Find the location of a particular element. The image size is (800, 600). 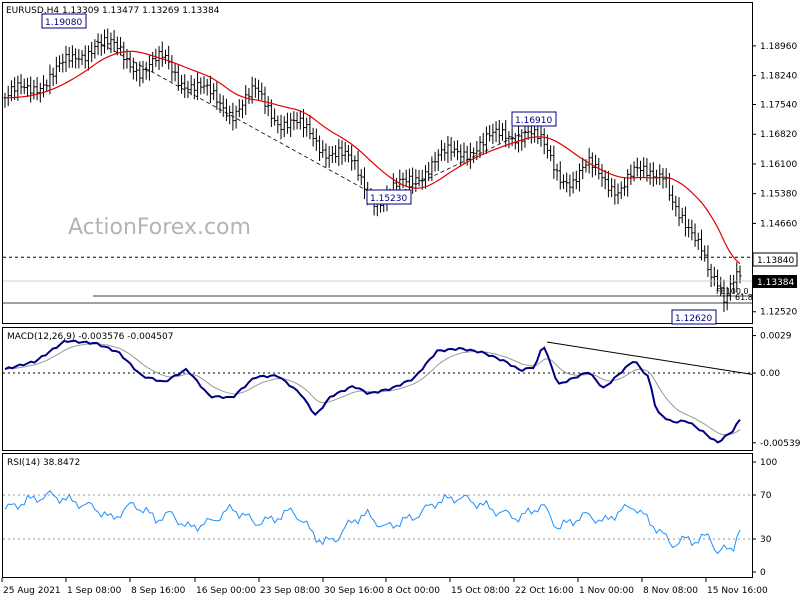

macd-y-tick-label: 0.00 is located at coordinates (770, 374).